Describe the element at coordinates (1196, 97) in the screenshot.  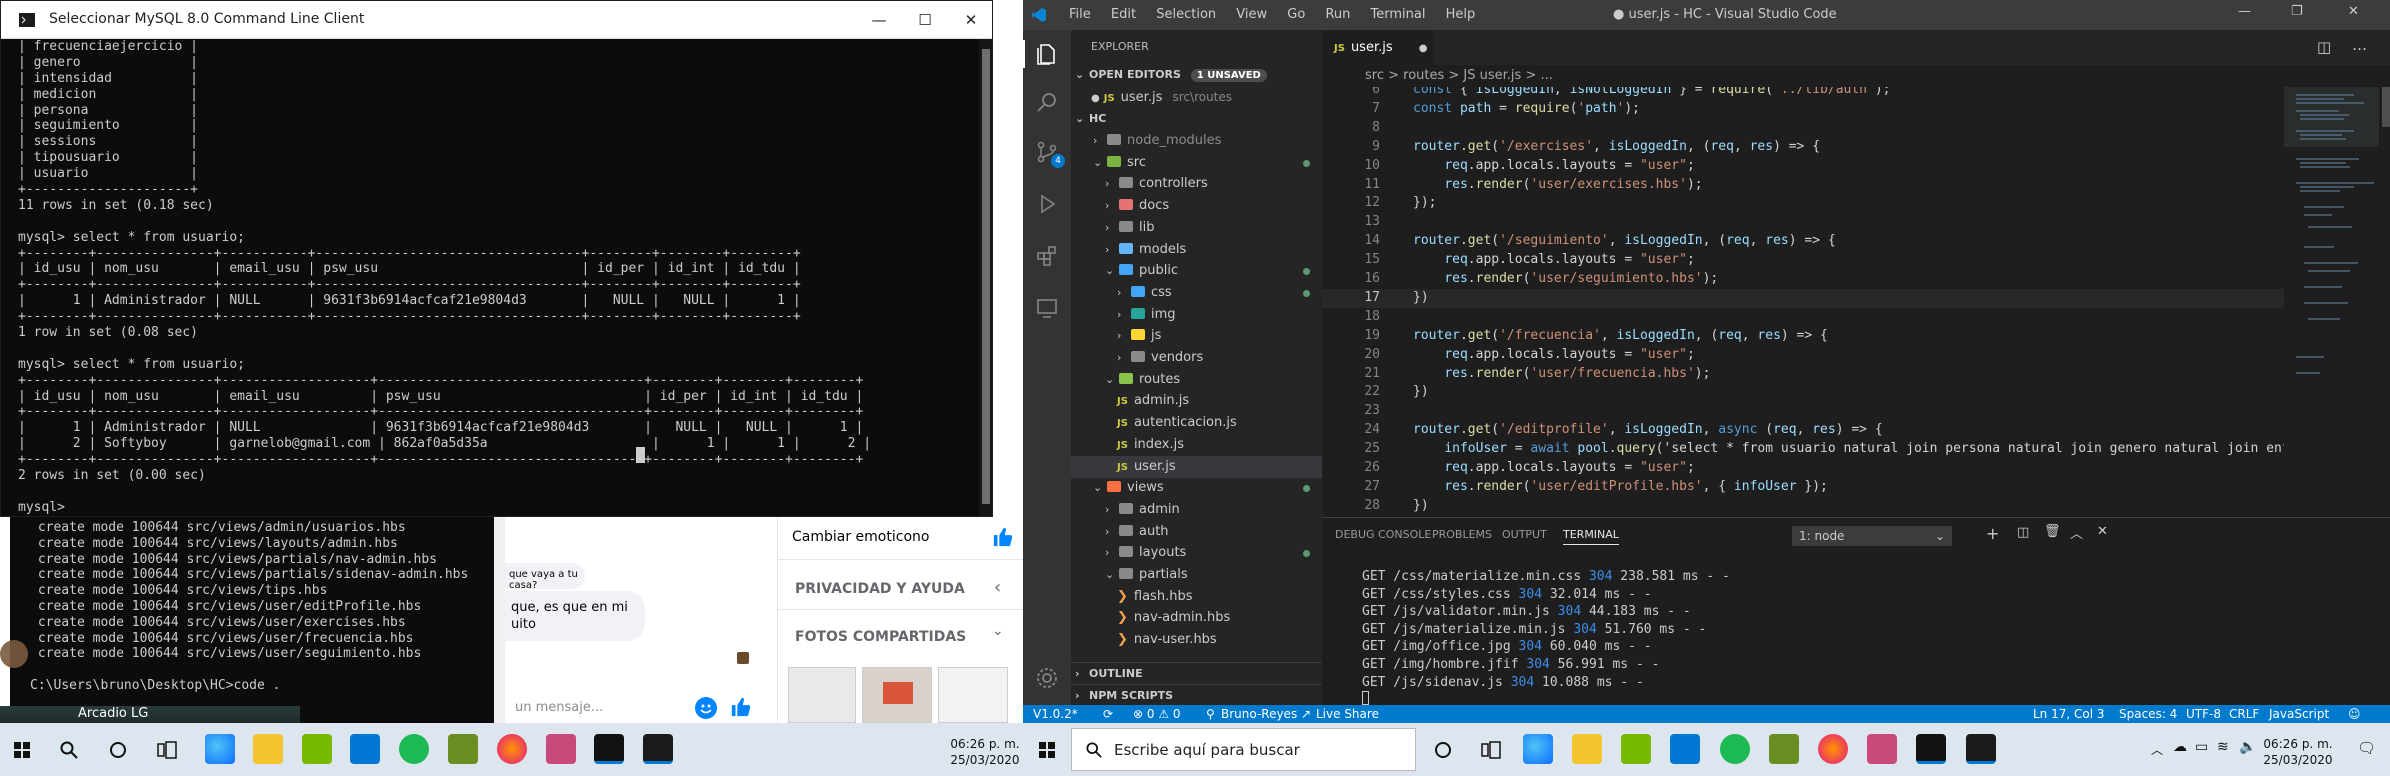
I see `open-editor-item: ● JS user.js src\routes` at that location.